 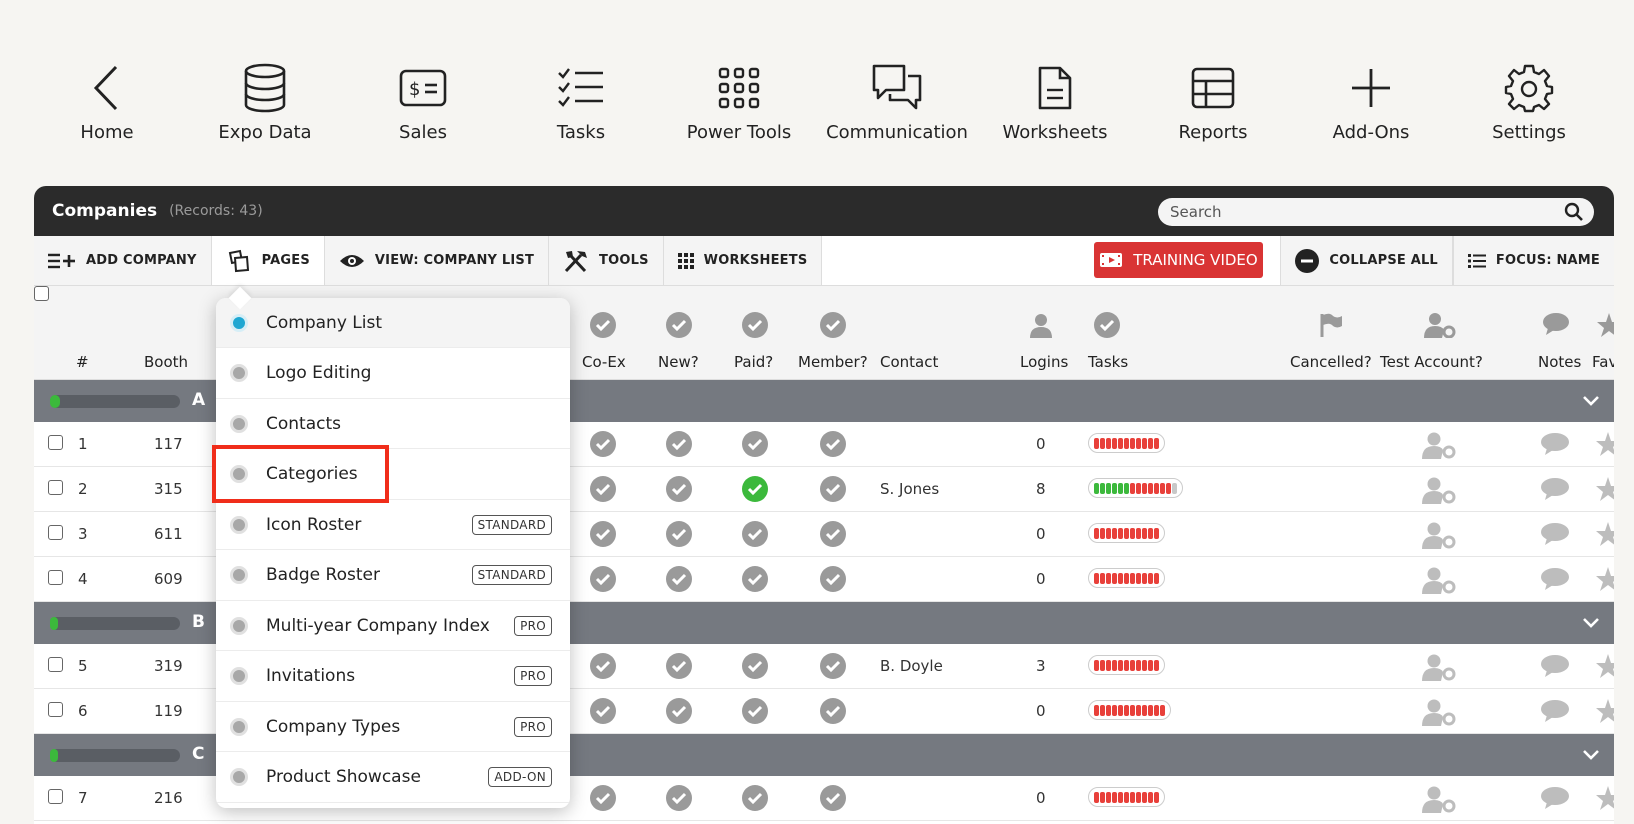 I want to click on worksheets-button: WORKSHEETS, so click(x=743, y=260).